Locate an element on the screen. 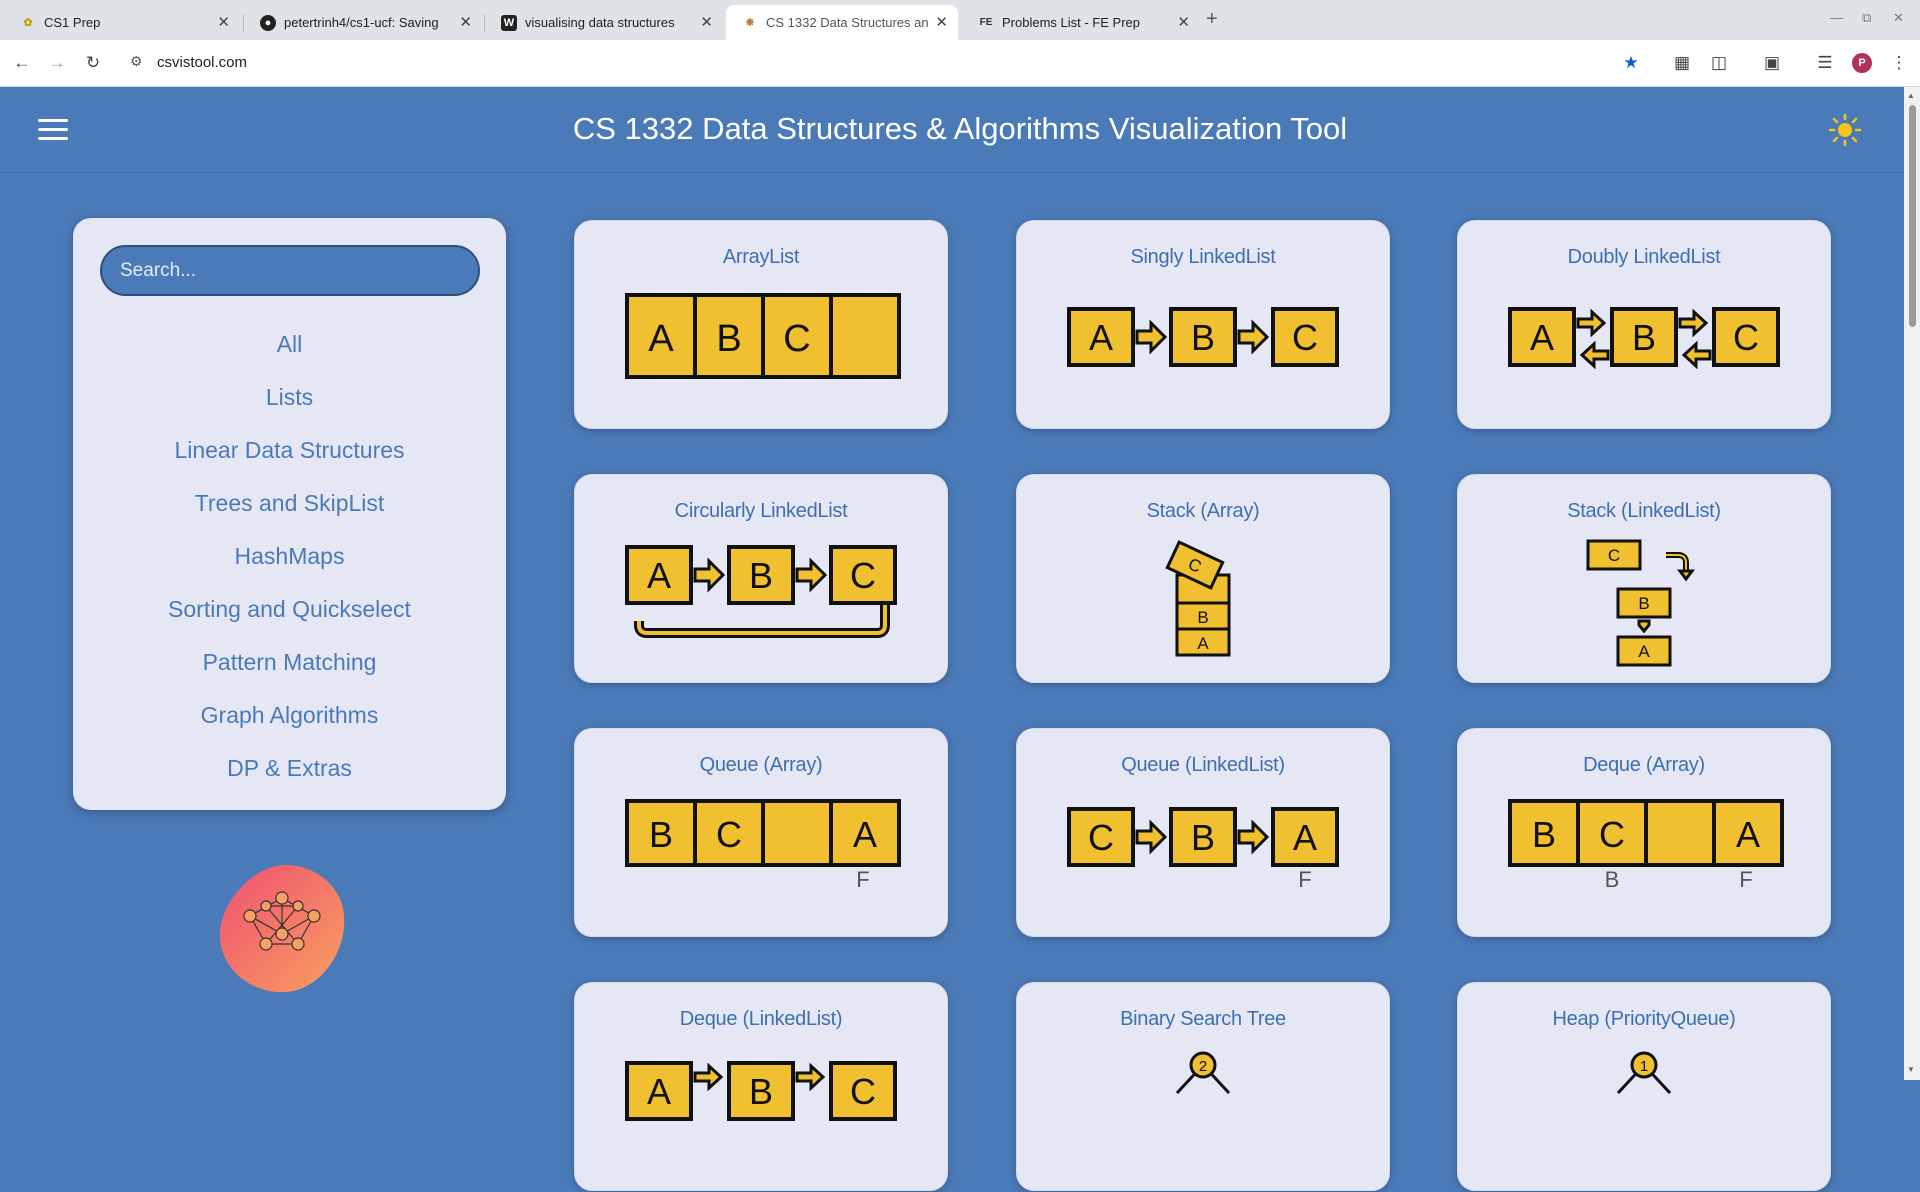 This screenshot has height=1192, width=1920. card-stack-array: Stack (Array) C B A is located at coordinates (1203, 578).